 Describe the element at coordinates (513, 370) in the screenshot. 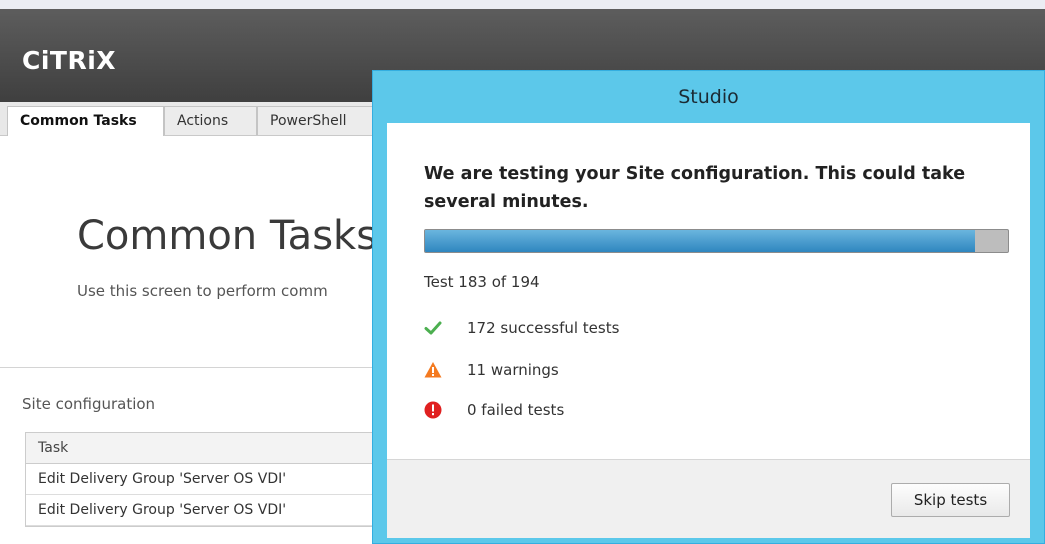

I see `warning-count: 11 warnings` at that location.